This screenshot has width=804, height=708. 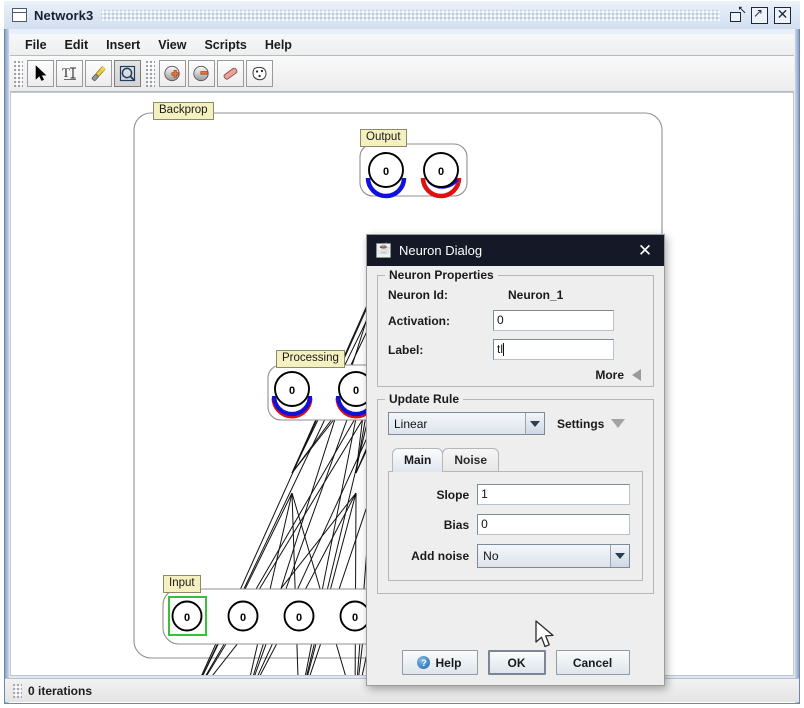 I want to click on titlebar-texture, so click(x=410, y=15).